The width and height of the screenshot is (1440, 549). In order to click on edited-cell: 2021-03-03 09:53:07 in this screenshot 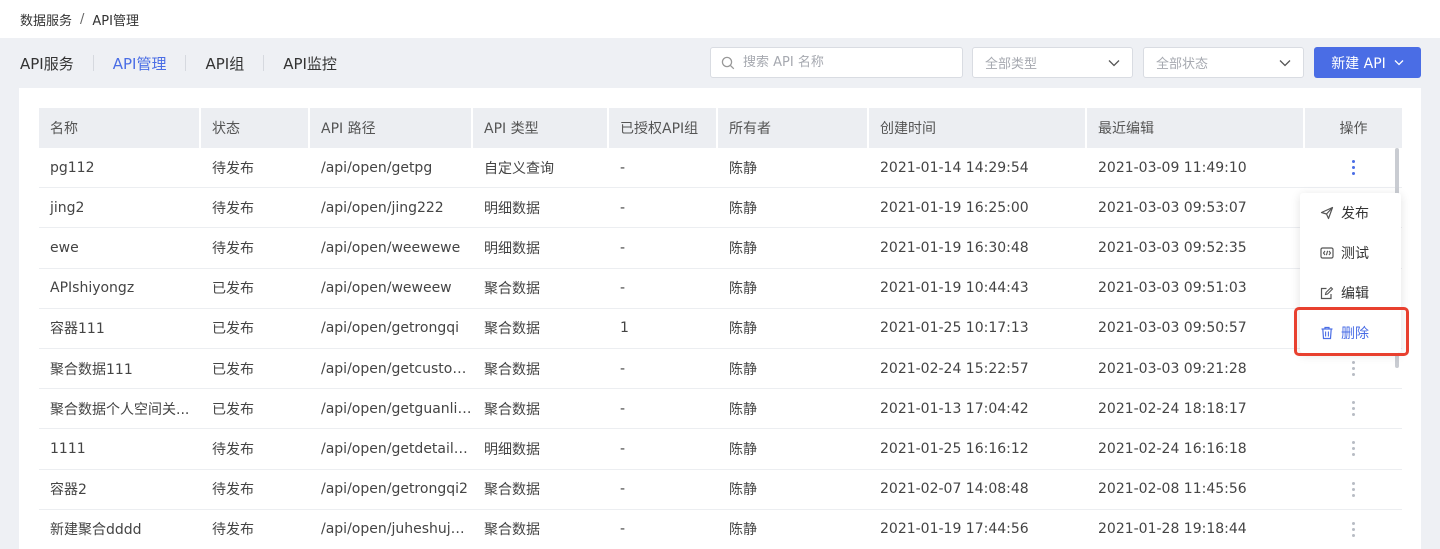, I will do `click(1196, 208)`.